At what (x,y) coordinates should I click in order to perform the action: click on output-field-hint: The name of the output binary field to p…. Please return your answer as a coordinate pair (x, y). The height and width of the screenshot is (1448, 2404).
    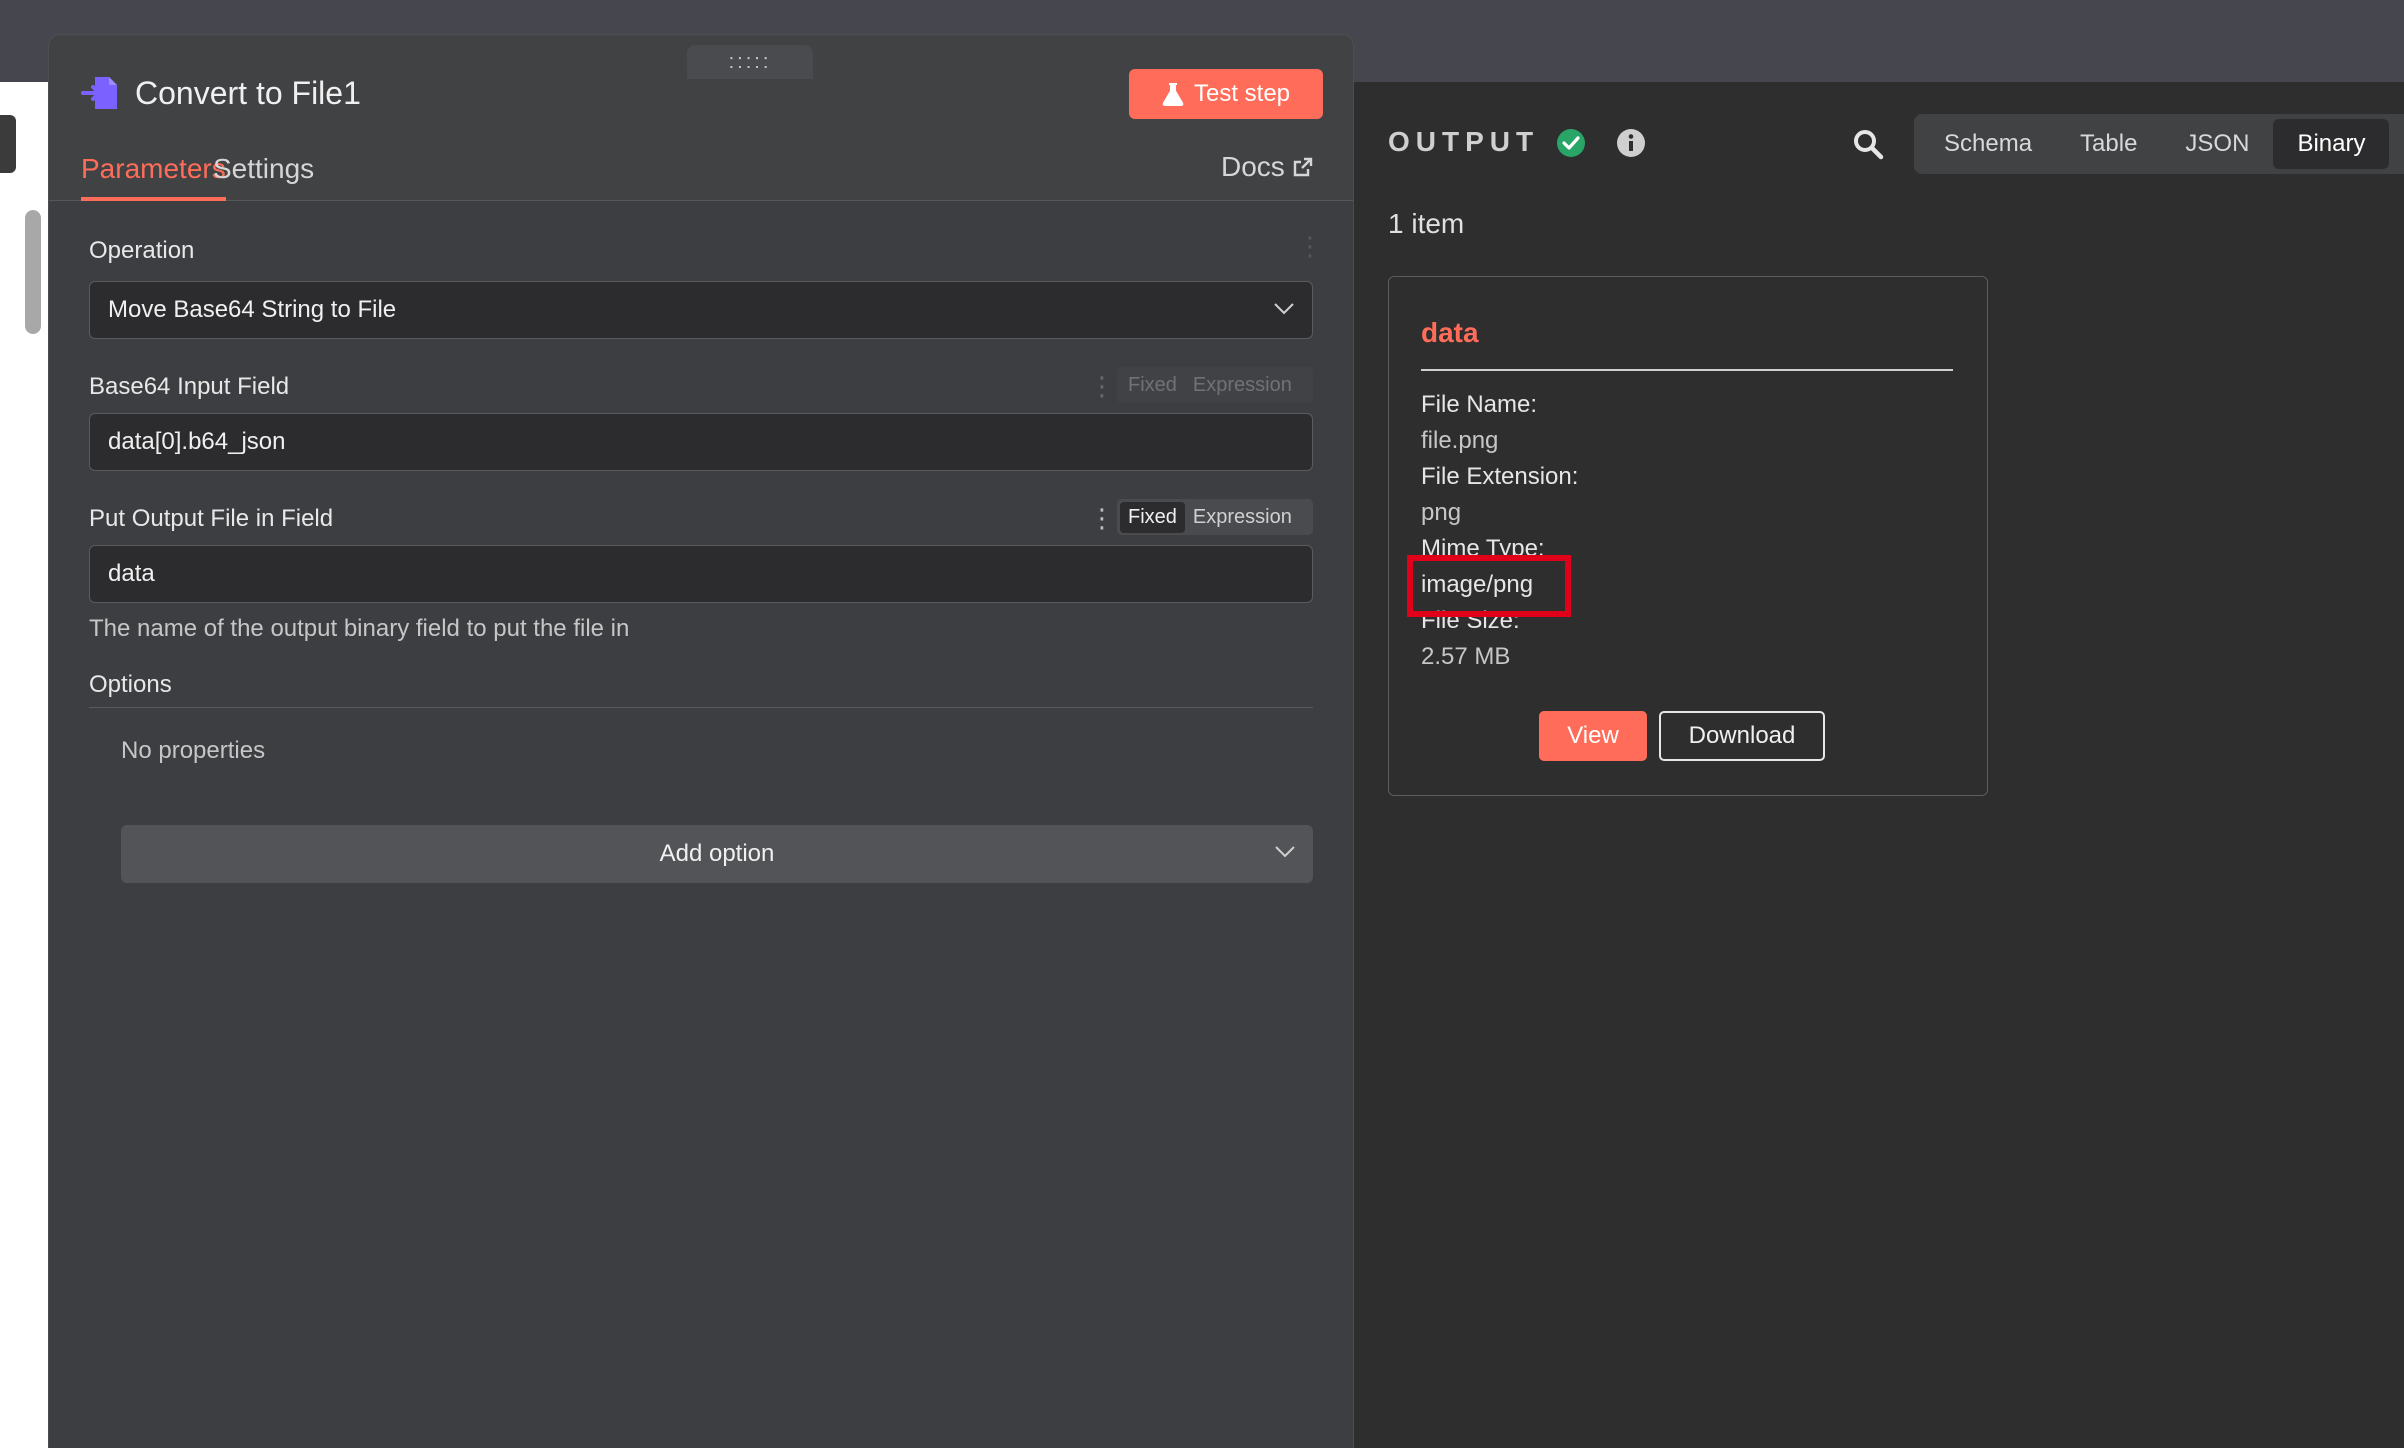
    Looking at the image, I should click on (359, 628).